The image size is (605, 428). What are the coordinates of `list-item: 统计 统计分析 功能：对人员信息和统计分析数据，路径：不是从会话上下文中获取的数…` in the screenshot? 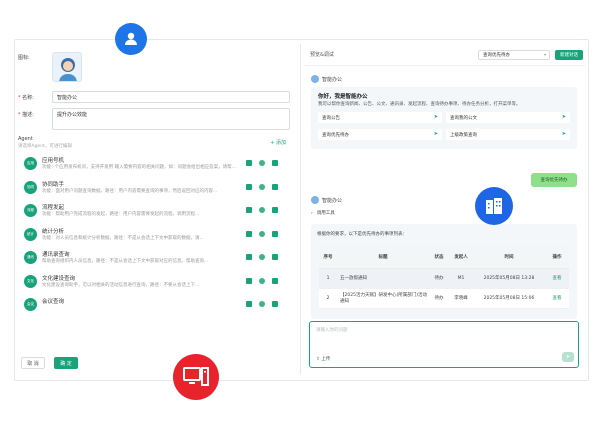 It's located at (153, 234).